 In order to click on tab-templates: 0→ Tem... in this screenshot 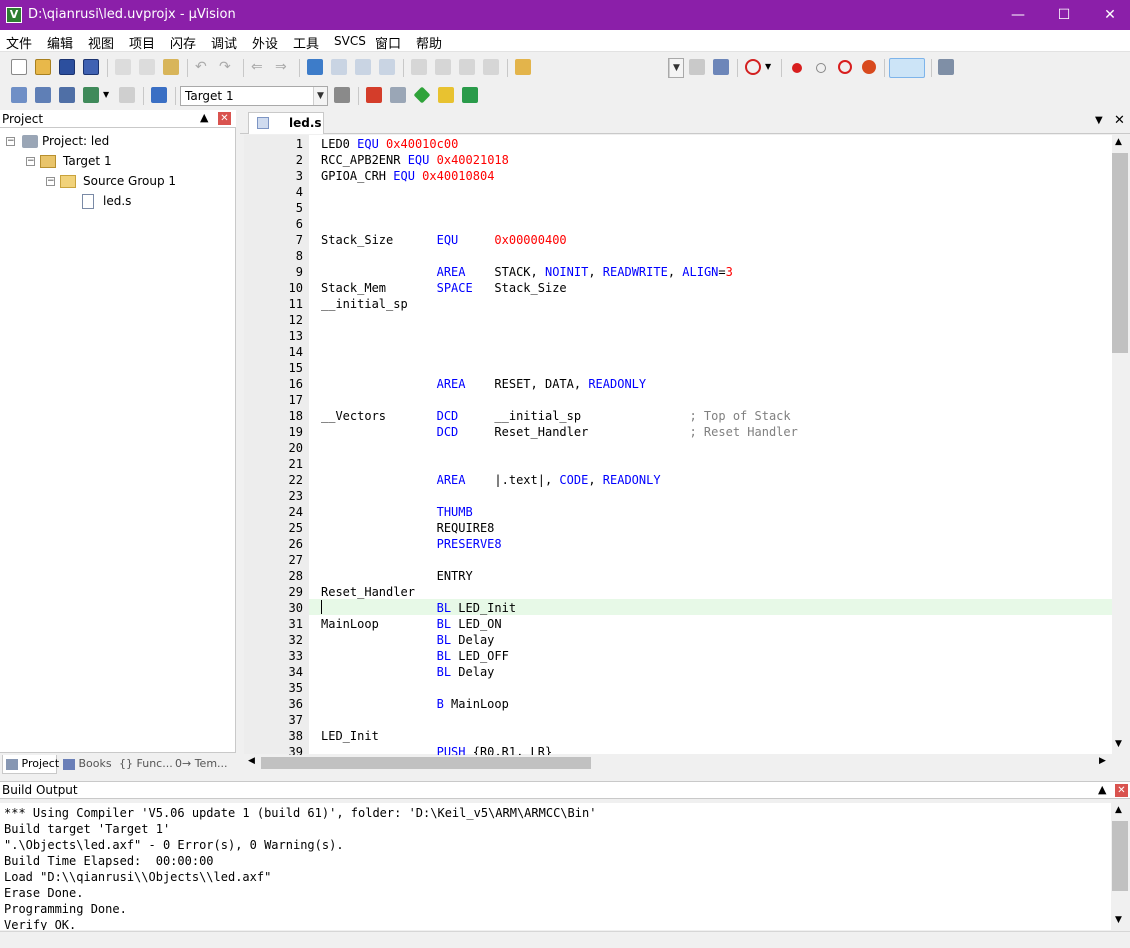, I will do `click(202, 764)`.